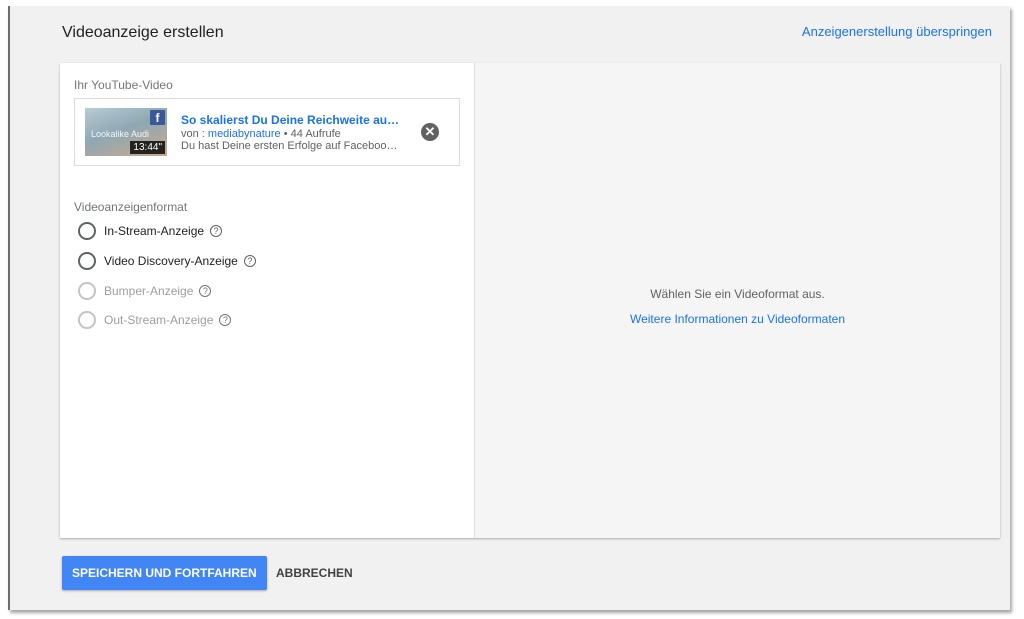  Describe the element at coordinates (737, 294) in the screenshot. I see `select-format-message: Wählen Sie ein Videoformat aus.` at that location.